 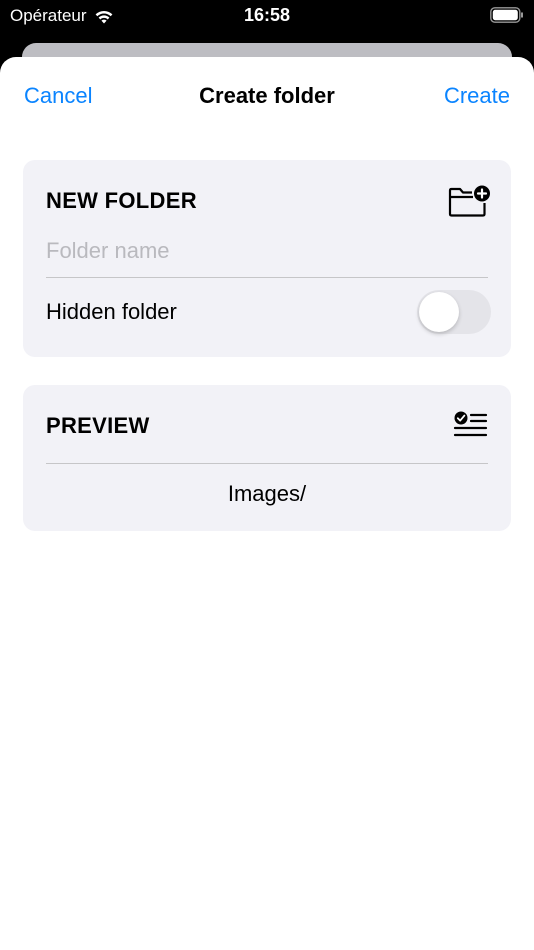 I want to click on status-bar: Opérateur 16:58, so click(x=267, y=16).